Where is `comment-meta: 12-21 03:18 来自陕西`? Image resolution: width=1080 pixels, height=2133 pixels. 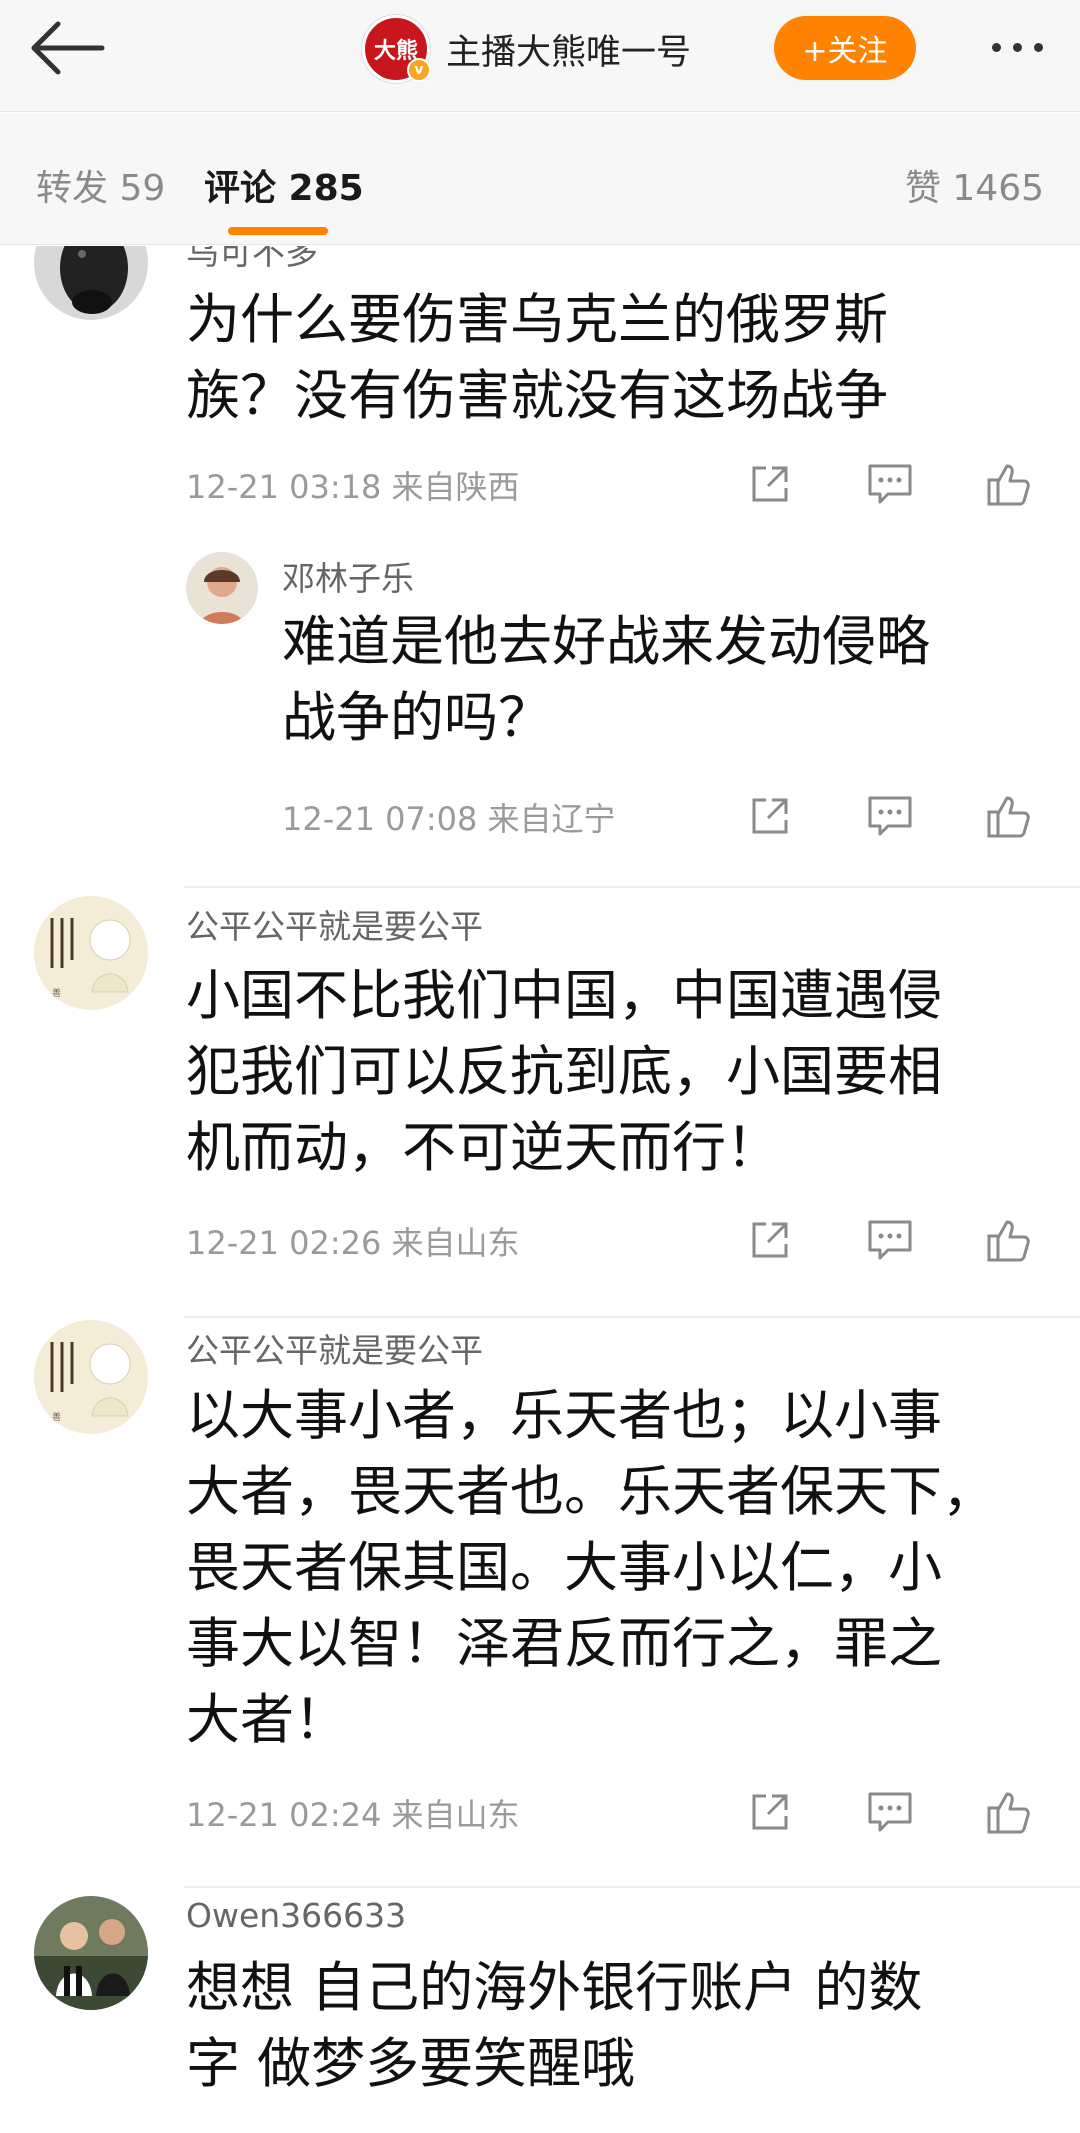 comment-meta: 12-21 03:18 来自陕西 is located at coordinates (353, 485).